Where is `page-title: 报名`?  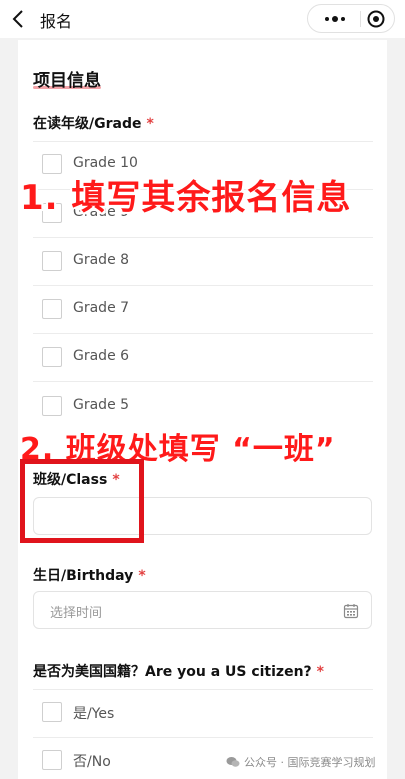 page-title: 报名 is located at coordinates (56, 21).